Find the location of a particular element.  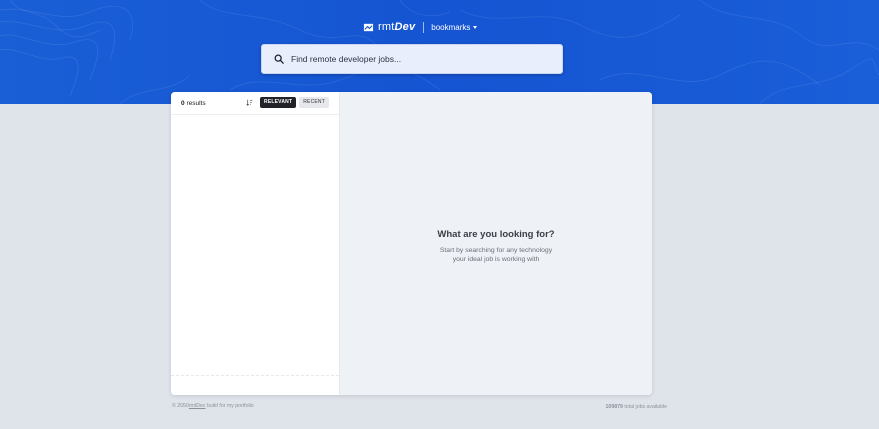

total-jobs-label: total jobs available is located at coordinates (645, 407).